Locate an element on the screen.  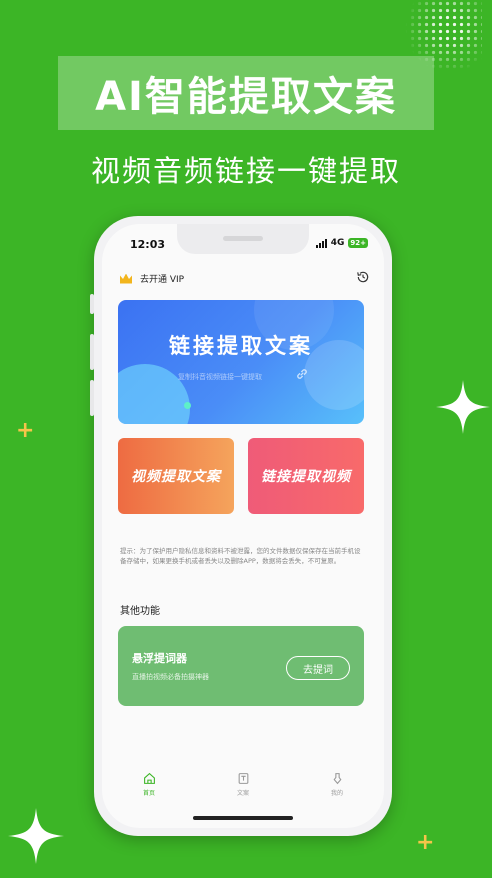
profile-icon is located at coordinates (337, 779).